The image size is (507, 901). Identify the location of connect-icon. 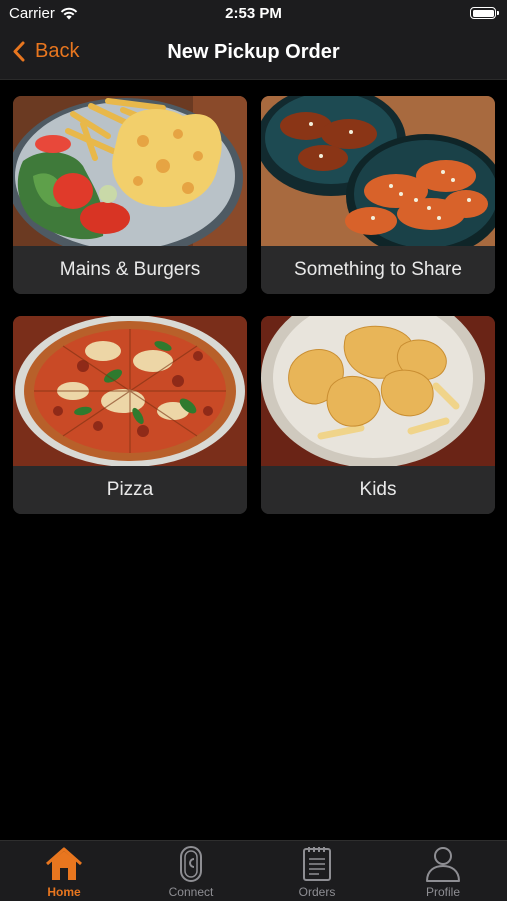
(191, 864).